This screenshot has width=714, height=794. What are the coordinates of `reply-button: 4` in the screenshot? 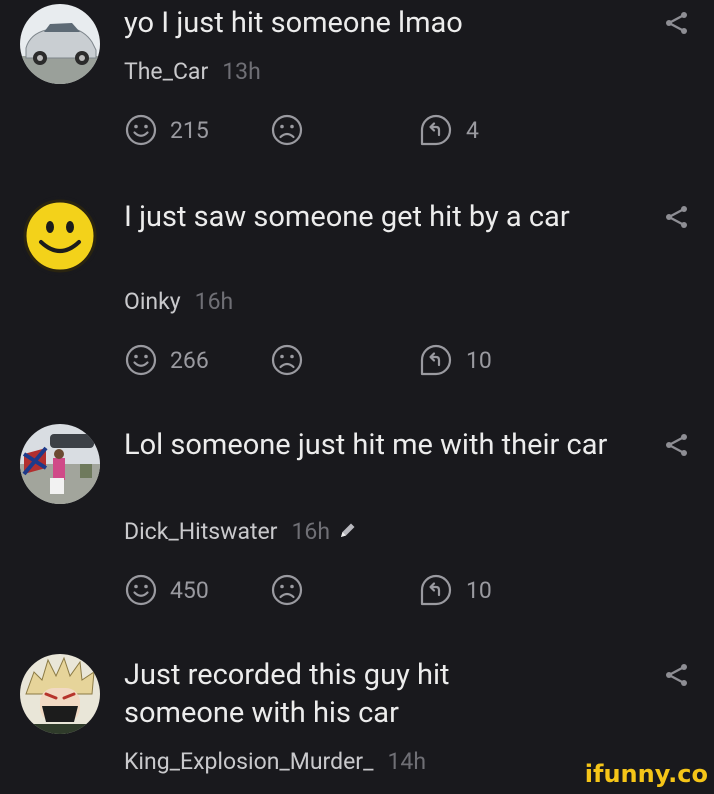 It's located at (448, 130).